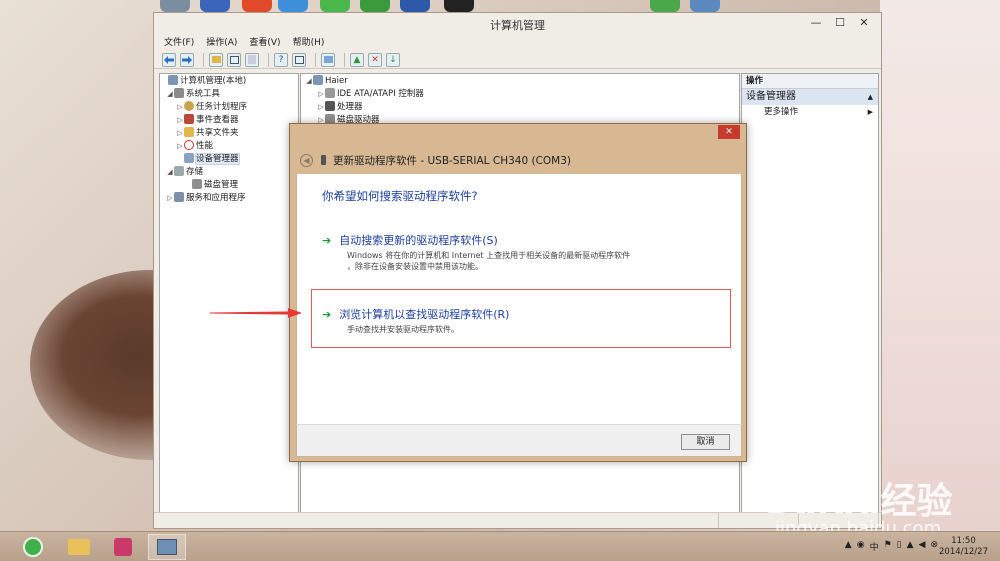 This screenshot has width=1000, height=561. I want to click on view-button, so click(299, 59).